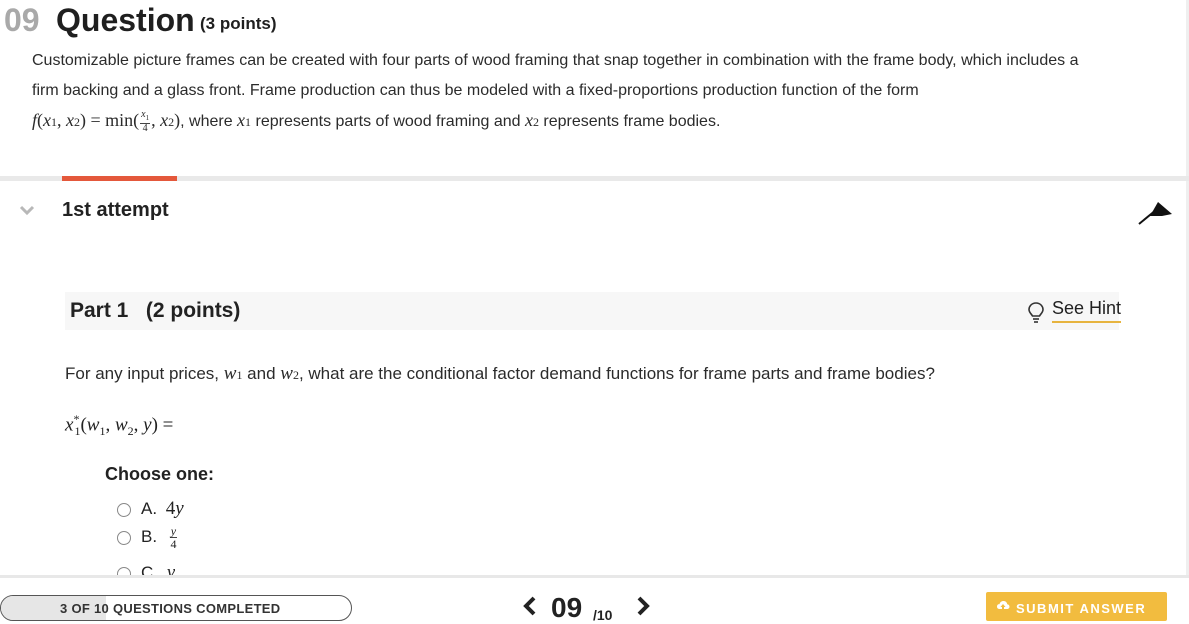 The height and width of the screenshot is (624, 1189). What do you see at coordinates (119, 425) in the screenshot?
I see `conditional-demand-expression: x*1(w1, w2, y) =` at bounding box center [119, 425].